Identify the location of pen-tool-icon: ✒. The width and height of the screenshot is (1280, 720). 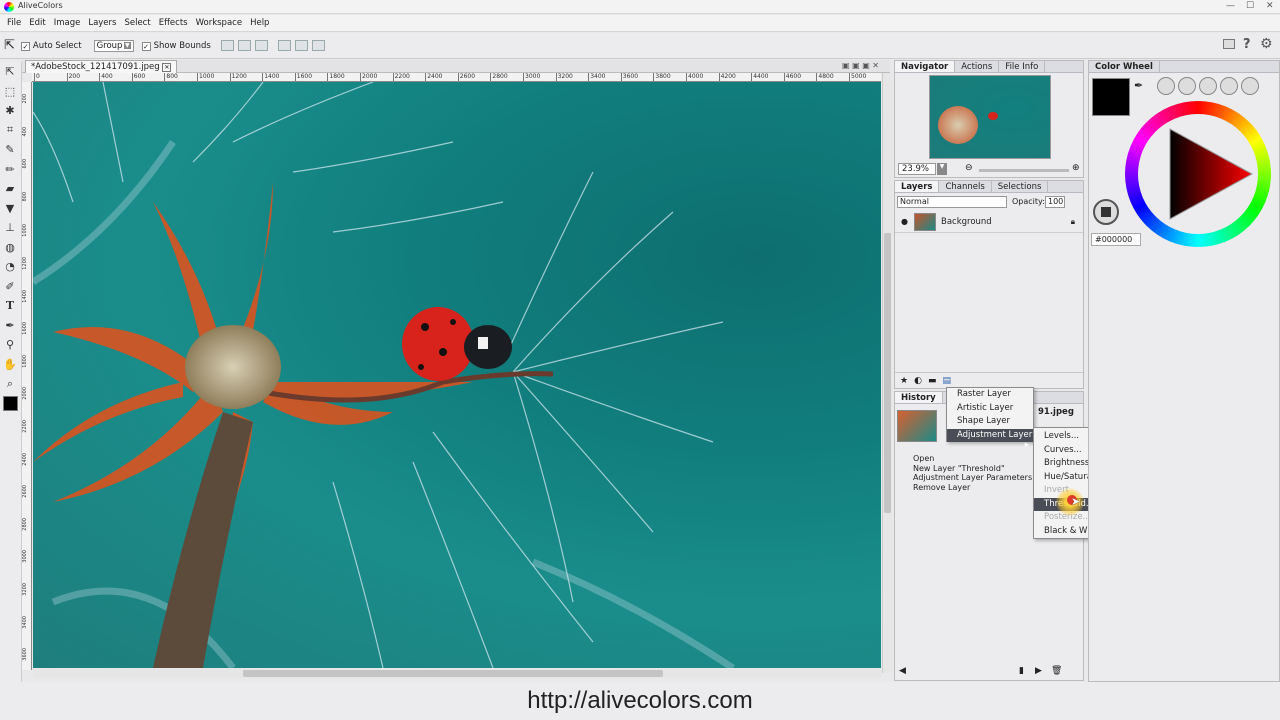
(10, 326).